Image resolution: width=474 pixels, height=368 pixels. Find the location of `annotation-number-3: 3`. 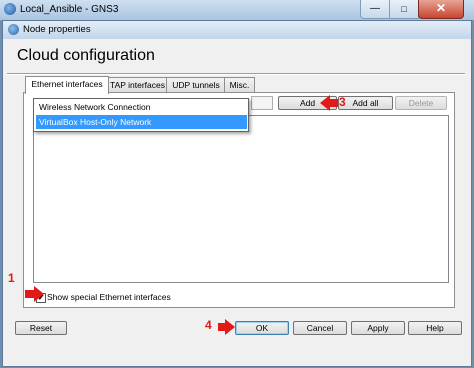

annotation-number-3: 3 is located at coordinates (342, 102).